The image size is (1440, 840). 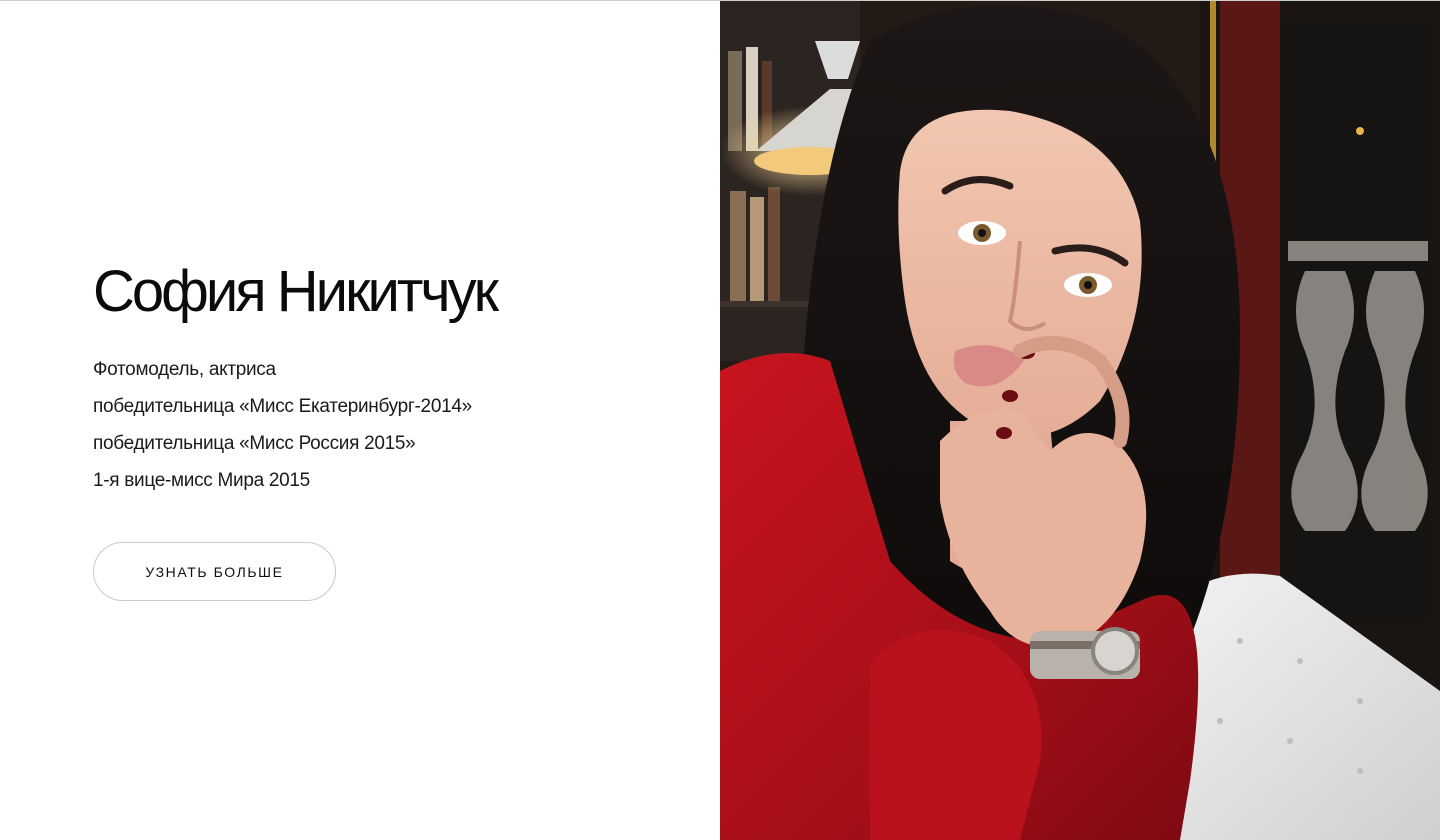 What do you see at coordinates (201, 480) in the screenshot?
I see `description-line: 1-я вице-мисс Мира 2015` at bounding box center [201, 480].